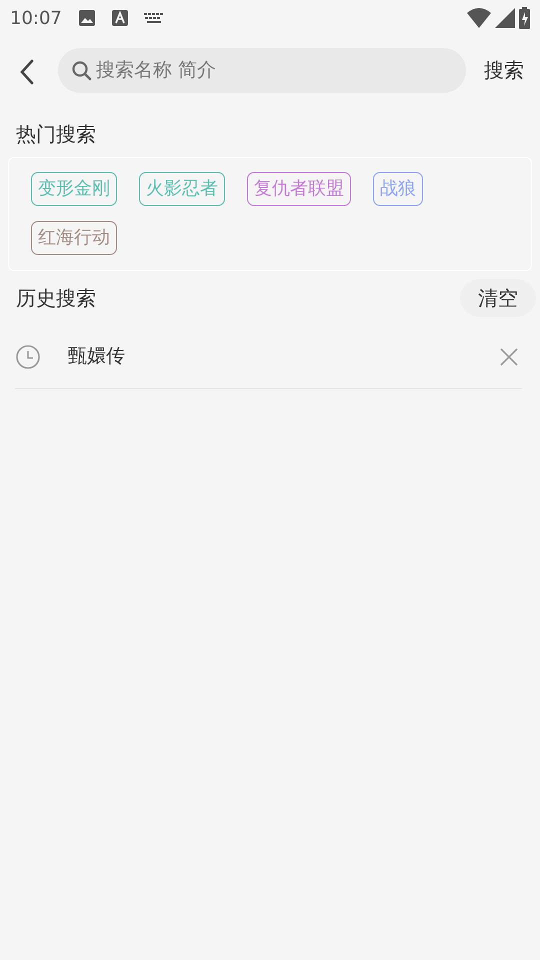 This screenshot has height=960, width=540. What do you see at coordinates (505, 18) in the screenshot?
I see `signal-icon` at bounding box center [505, 18].